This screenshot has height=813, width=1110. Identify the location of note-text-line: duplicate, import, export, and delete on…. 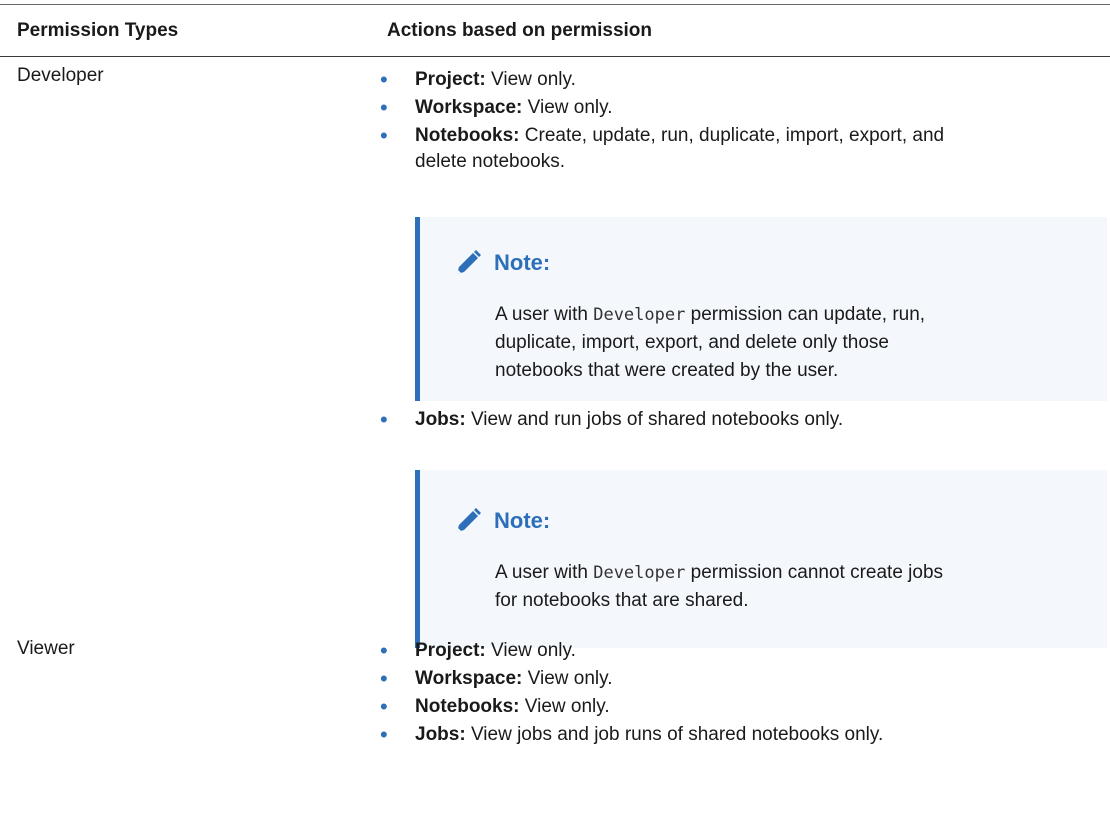
(692, 342).